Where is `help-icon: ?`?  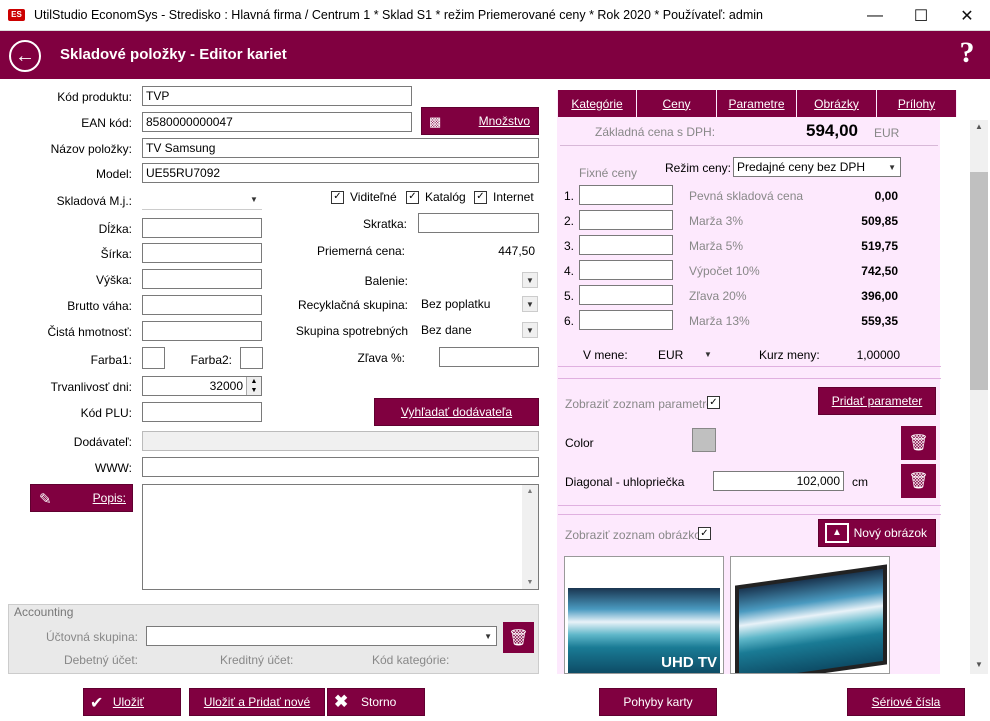 help-icon: ? is located at coordinates (967, 54).